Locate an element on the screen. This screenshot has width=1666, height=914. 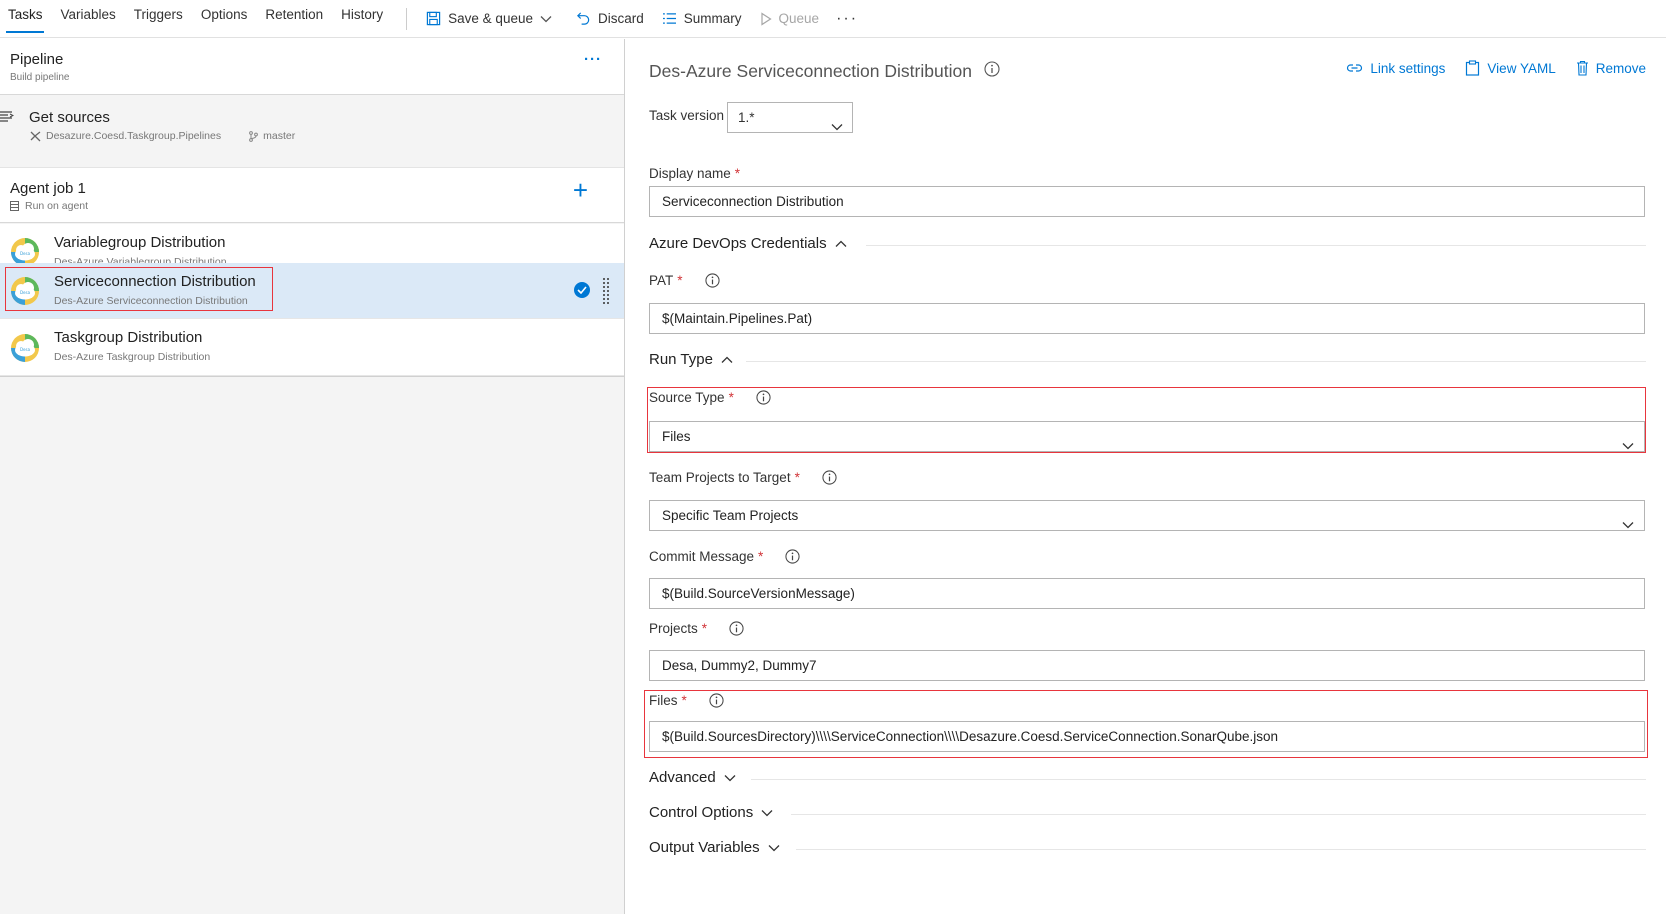
pat-label: PAT * is located at coordinates (684, 280).